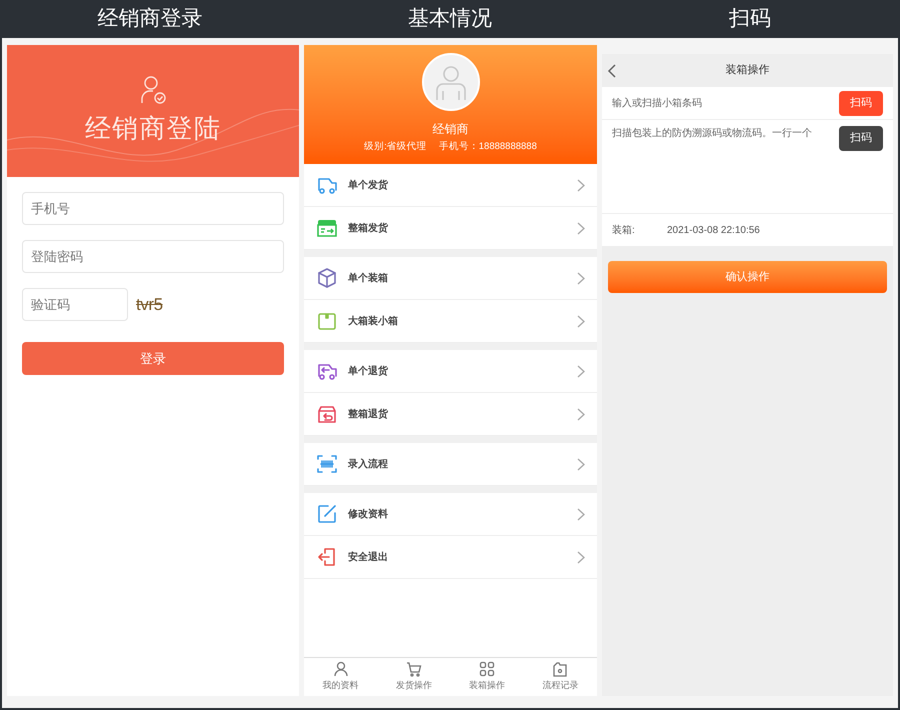 The width and height of the screenshot is (900, 710). Describe the element at coordinates (153, 208) in the screenshot. I see `phone-field: 手机号` at that location.